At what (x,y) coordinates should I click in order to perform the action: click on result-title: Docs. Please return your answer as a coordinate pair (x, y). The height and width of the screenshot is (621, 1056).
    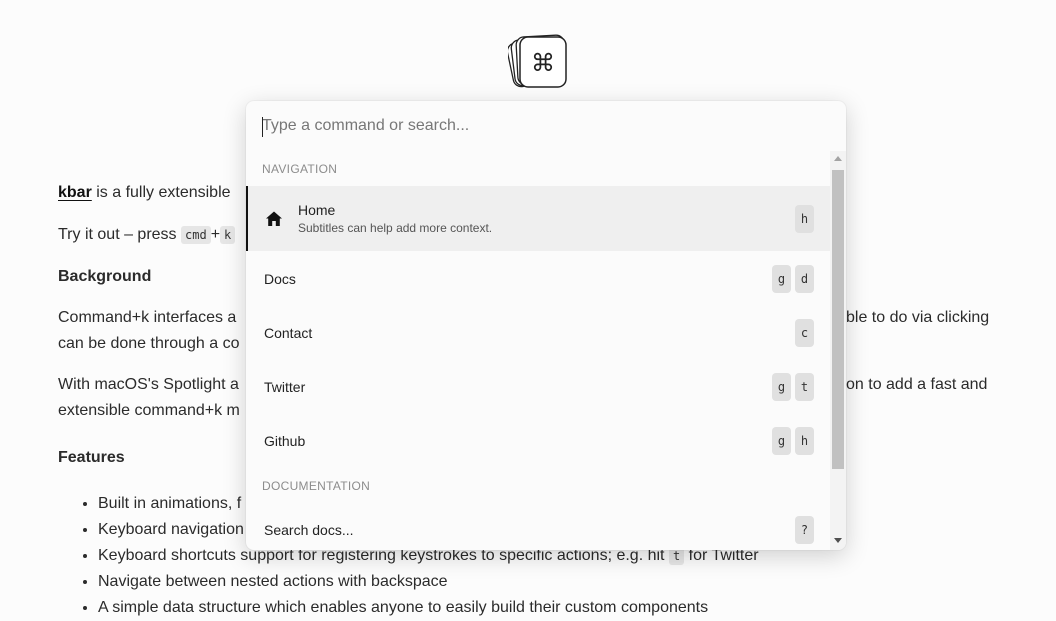
    Looking at the image, I should click on (280, 279).